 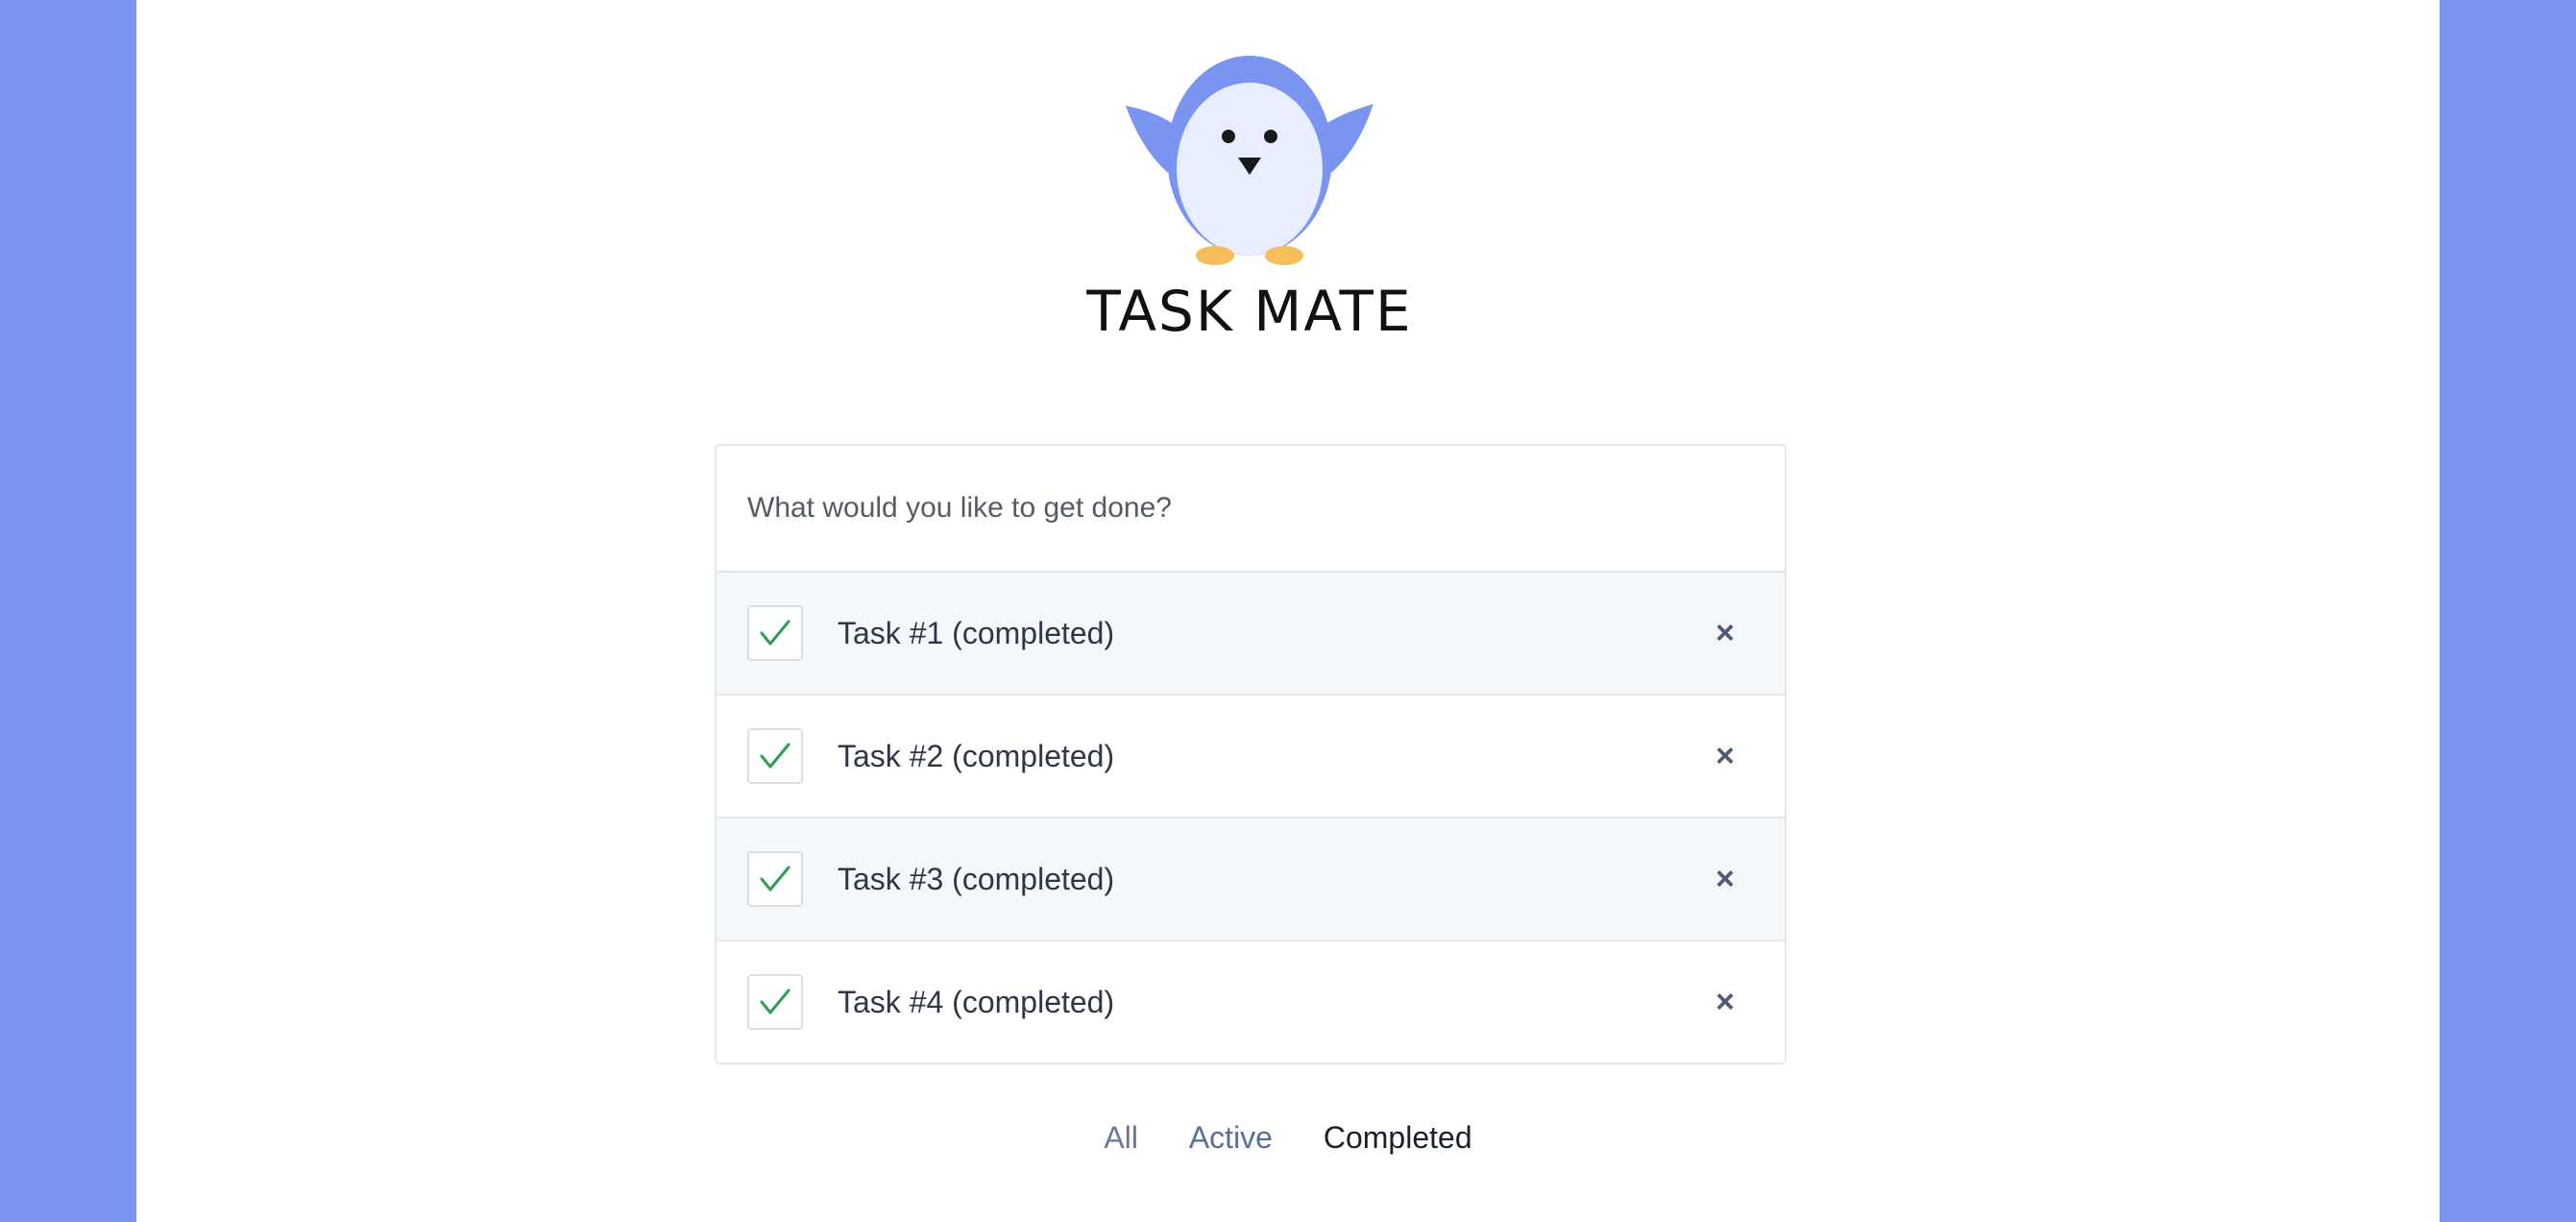 What do you see at coordinates (1251, 1002) in the screenshot?
I see `task-row: Task #4 (completed) ×` at bounding box center [1251, 1002].